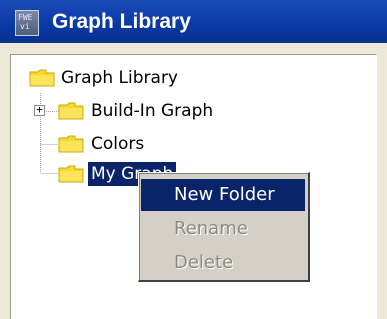 This screenshot has height=319, width=387. Describe the element at coordinates (152, 111) in the screenshot. I see `tree-node-build-in-graph: Build-In Graph` at that location.